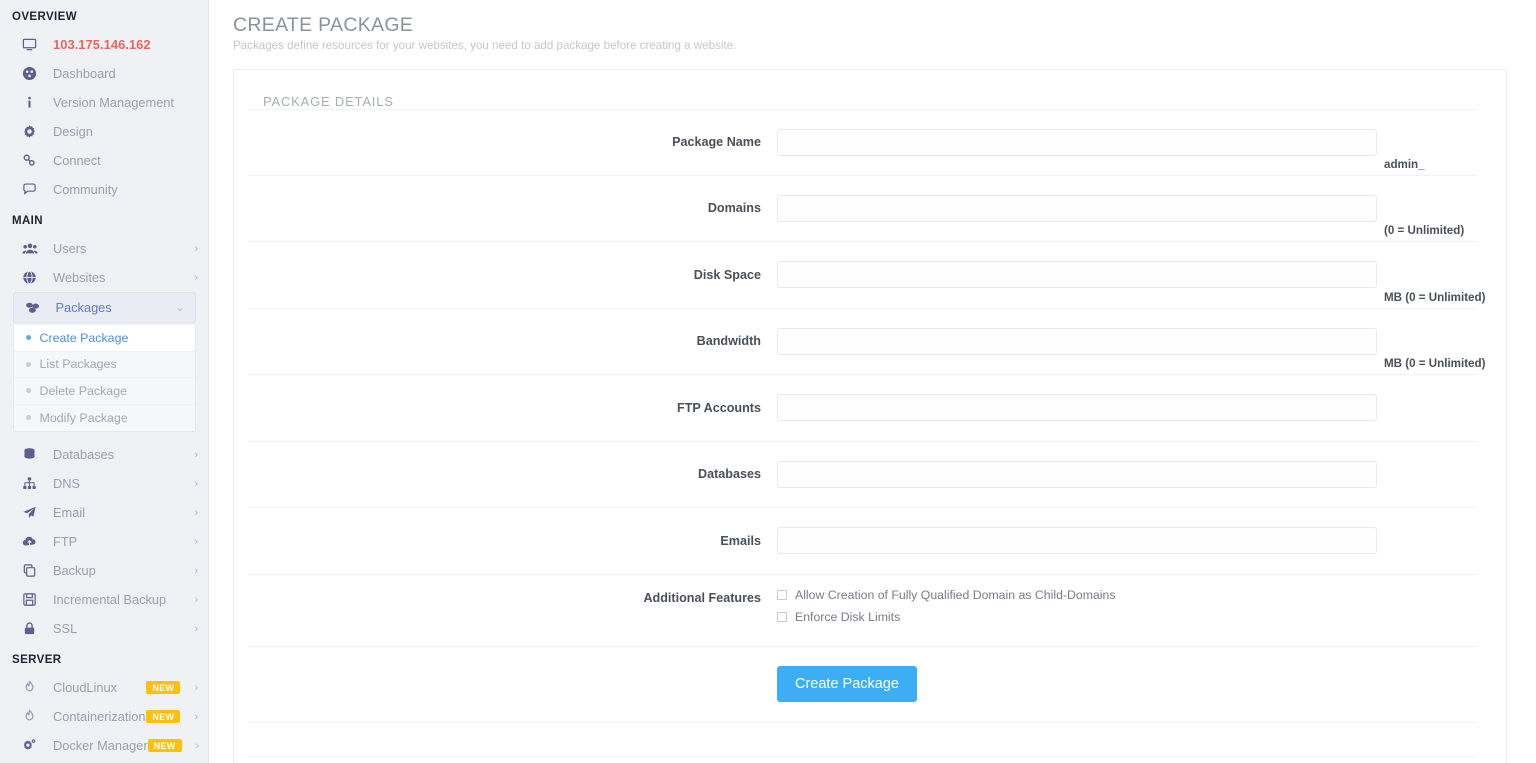 Image resolution: width=1536 pixels, height=763 pixels. I want to click on ftp-accounts-input, so click(1077, 408).